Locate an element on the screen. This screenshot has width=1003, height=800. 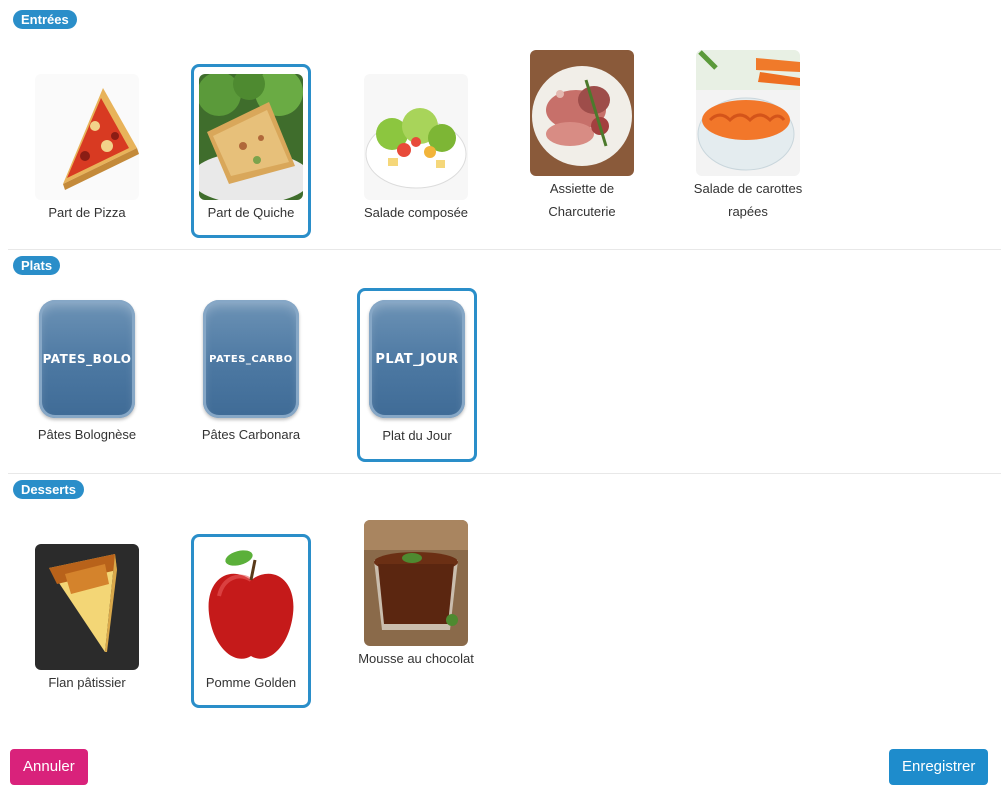
menu-item-label: Pomme Golden is located at coordinates (251, 682).